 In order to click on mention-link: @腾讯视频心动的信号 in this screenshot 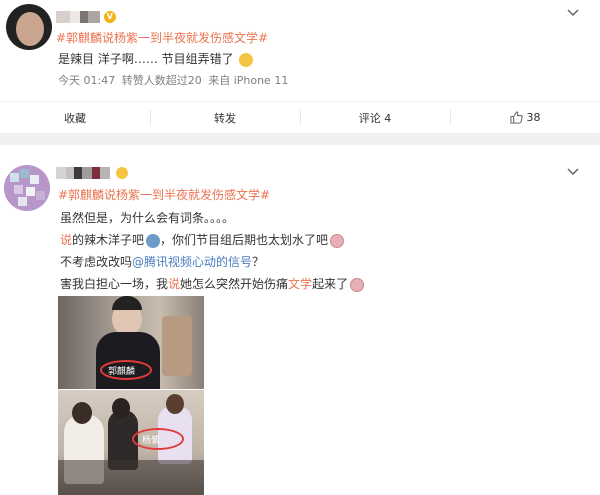, I will do `click(192, 262)`.